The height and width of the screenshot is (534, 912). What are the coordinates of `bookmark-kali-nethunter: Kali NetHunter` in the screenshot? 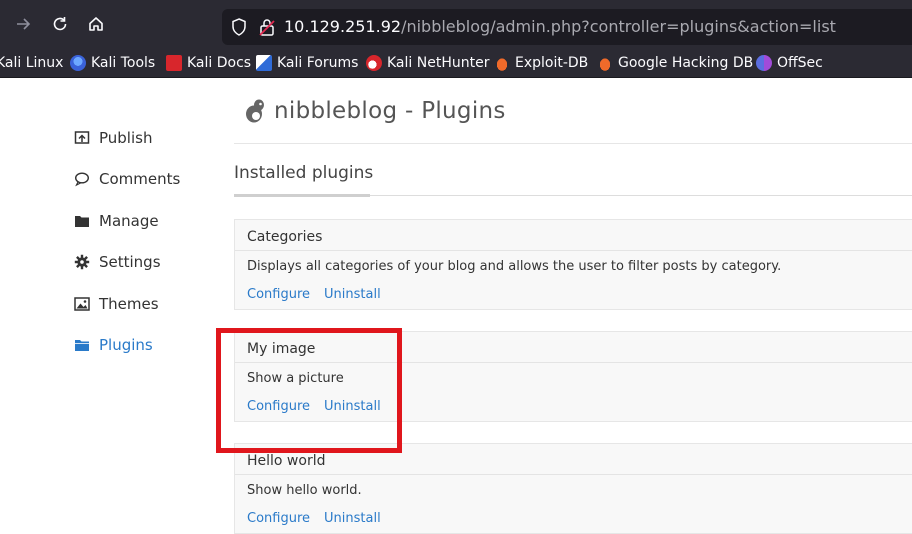 It's located at (427, 63).